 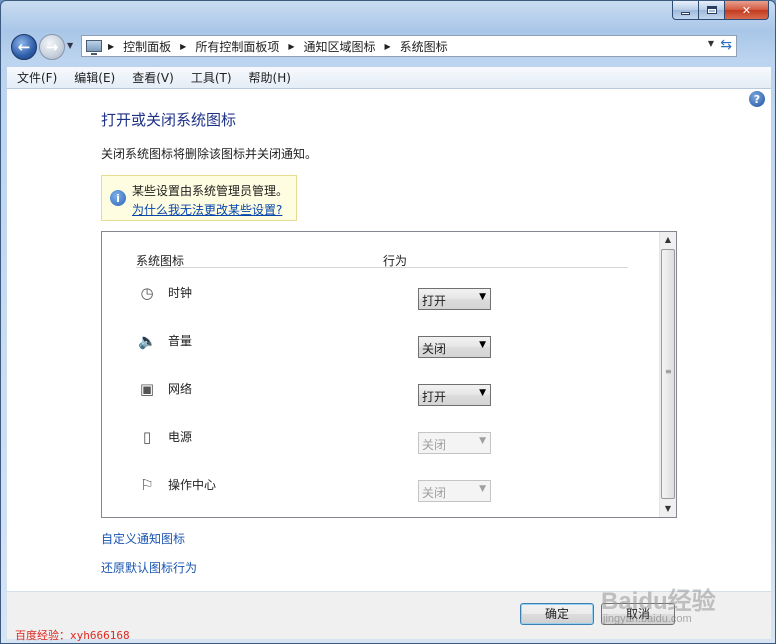 I want to click on close-button: ✕, so click(x=747, y=10).